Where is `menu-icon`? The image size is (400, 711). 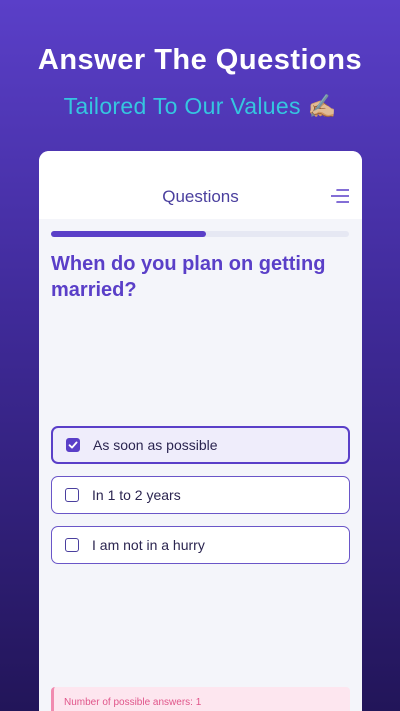
menu-icon is located at coordinates (340, 196).